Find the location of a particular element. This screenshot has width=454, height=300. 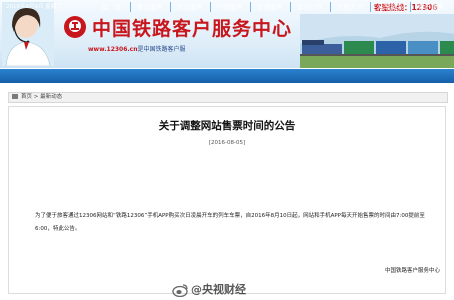

nav-item-travel-service: 旅游服务 is located at coordinates (270, 7).